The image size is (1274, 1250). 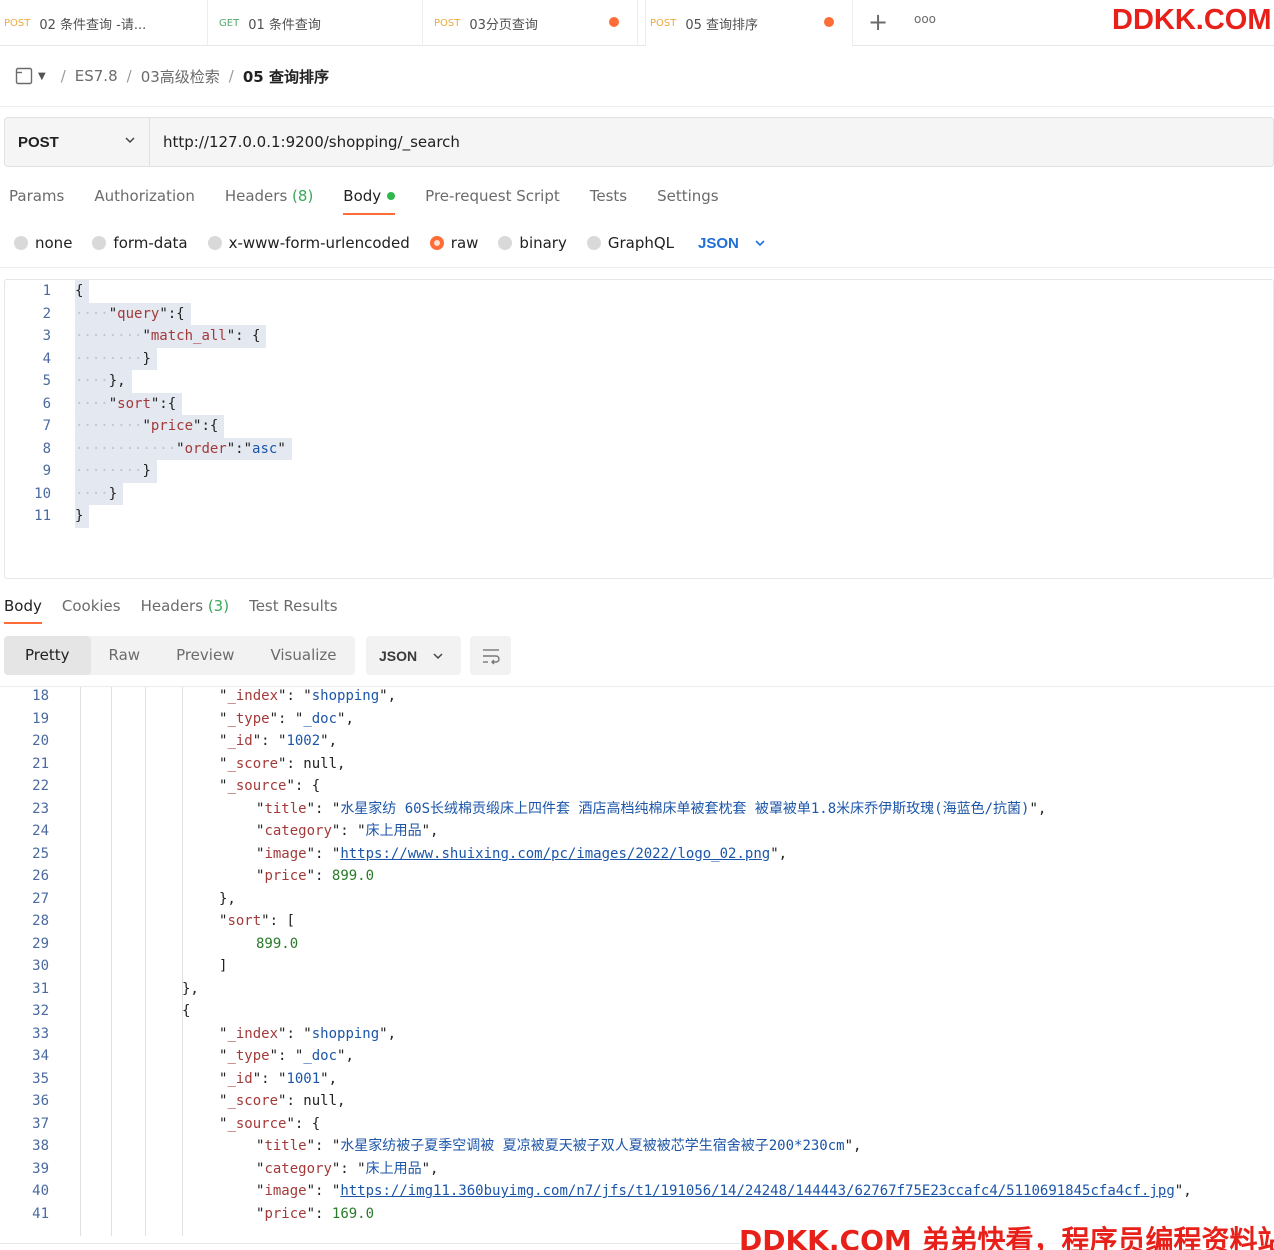 I want to click on view-preview-button: Preview, so click(x=205, y=655).